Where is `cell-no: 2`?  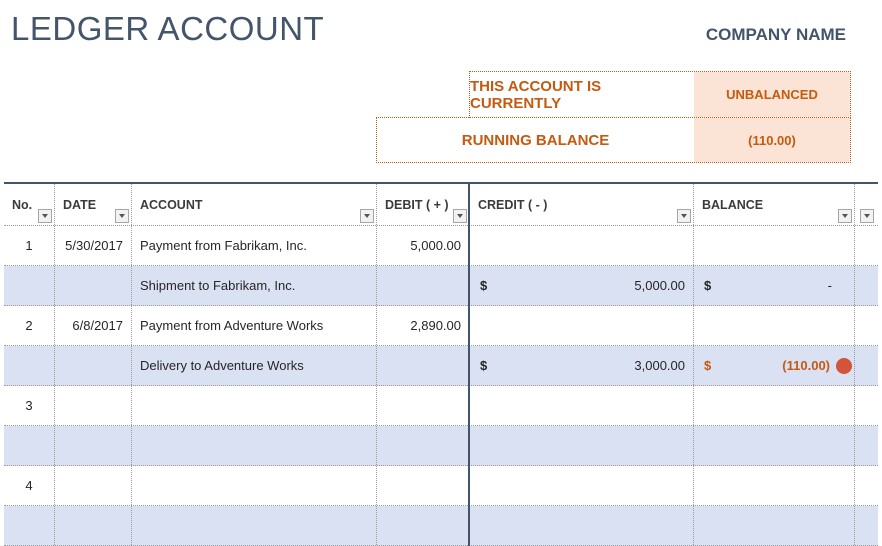 cell-no: 2 is located at coordinates (29, 325).